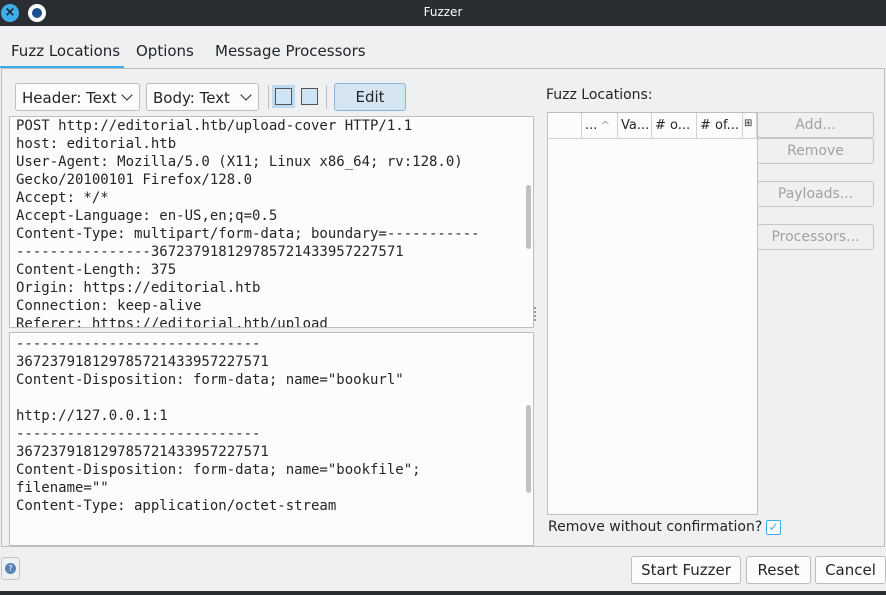 Image resolution: width=886 pixels, height=595 pixels. Describe the element at coordinates (773, 527) in the screenshot. I see `remove-without-confirmation-checkbox: ✓` at that location.